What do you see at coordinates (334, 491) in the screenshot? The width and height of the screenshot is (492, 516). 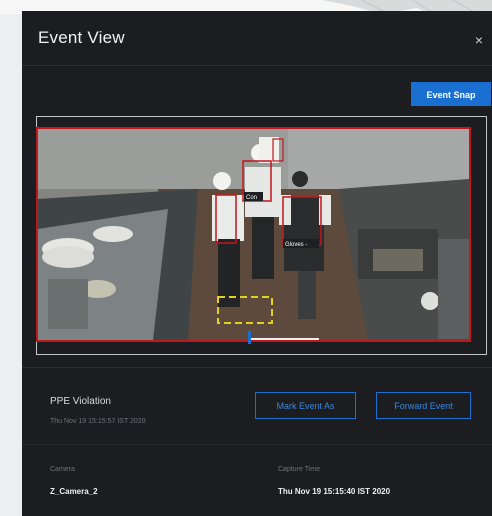 I see `capture-time-value: Thu Nov 19 15:15:40 IST 2020` at bounding box center [334, 491].